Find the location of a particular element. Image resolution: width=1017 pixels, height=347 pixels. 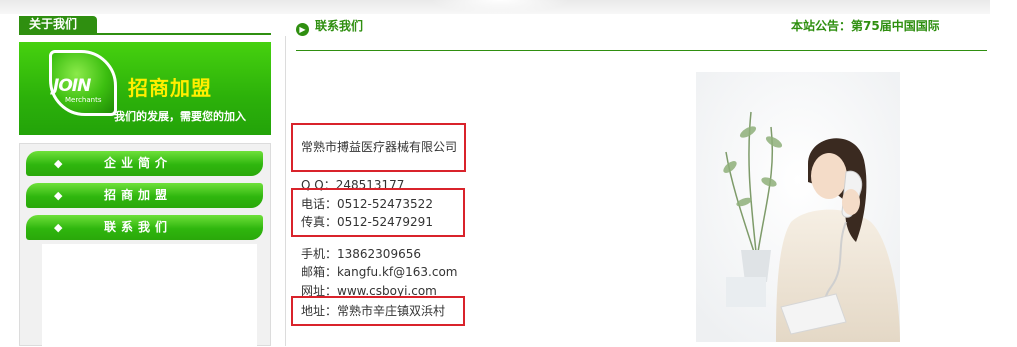

about-tab-underline is located at coordinates (145, 34).